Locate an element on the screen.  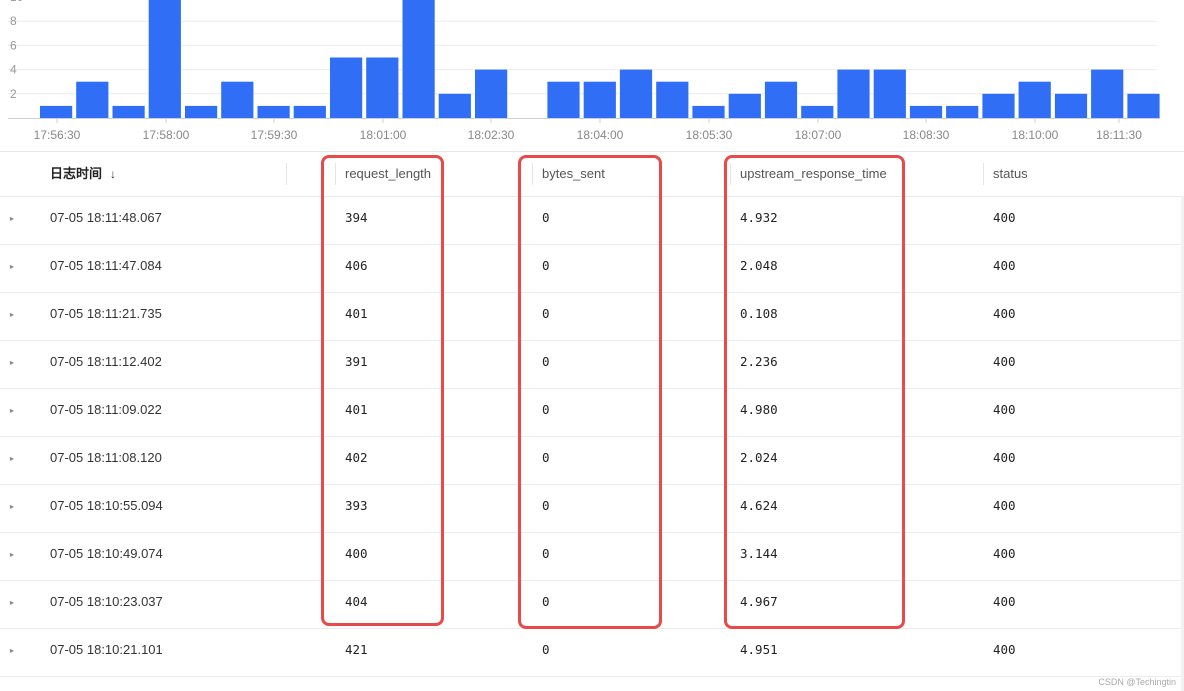
table-row: ▸ 07-05 18:11:08.120 402 0 2.024 400 is located at coordinates (592, 461).